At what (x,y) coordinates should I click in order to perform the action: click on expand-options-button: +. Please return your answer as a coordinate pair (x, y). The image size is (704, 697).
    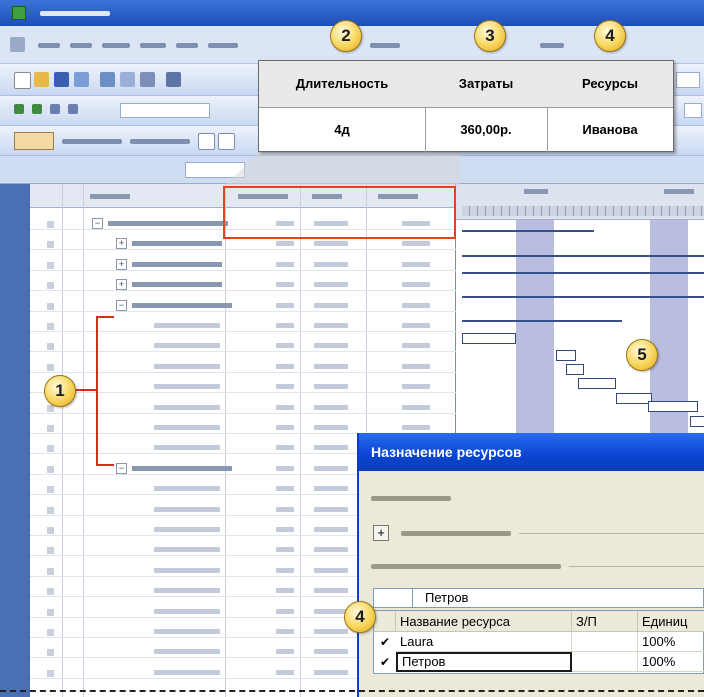
    Looking at the image, I should click on (381, 533).